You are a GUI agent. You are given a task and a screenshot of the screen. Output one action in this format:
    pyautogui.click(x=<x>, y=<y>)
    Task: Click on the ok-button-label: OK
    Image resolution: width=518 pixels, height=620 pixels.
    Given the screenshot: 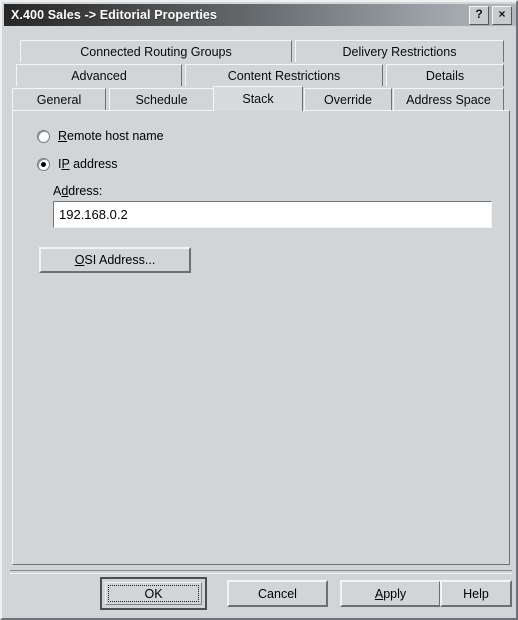 What is the action you would take?
    pyautogui.click(x=153, y=593)
    